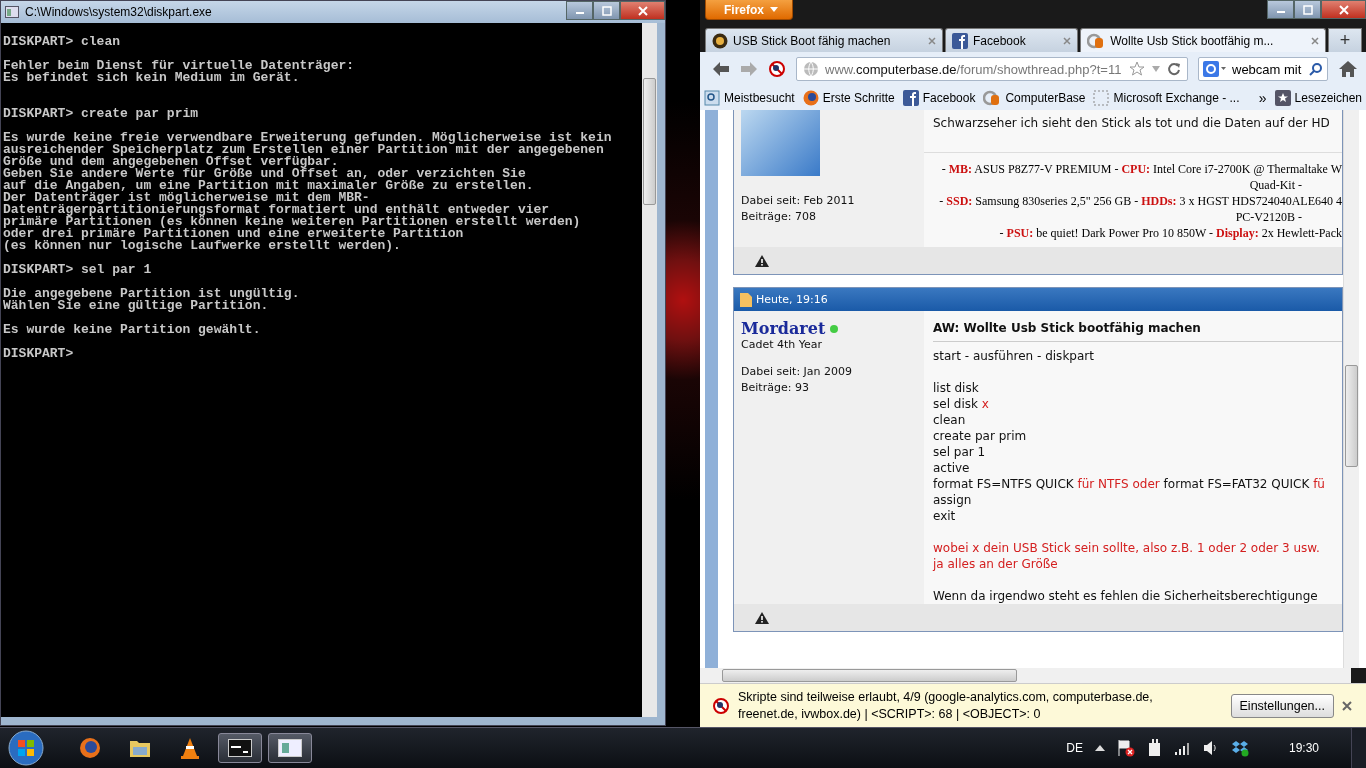 Image resolution: width=1366 pixels, height=768 pixels. What do you see at coordinates (1126, 596) in the screenshot?
I see `post-text-line: Wenn da irgendwo steht es fehlen die Sicherheitsberechtigunge` at bounding box center [1126, 596].